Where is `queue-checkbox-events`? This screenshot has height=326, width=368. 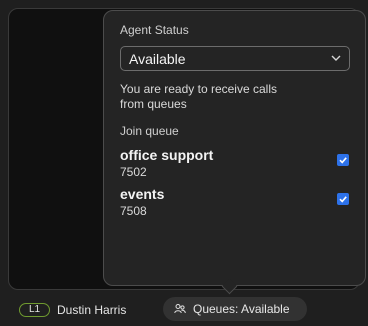
queue-checkbox-events is located at coordinates (343, 199).